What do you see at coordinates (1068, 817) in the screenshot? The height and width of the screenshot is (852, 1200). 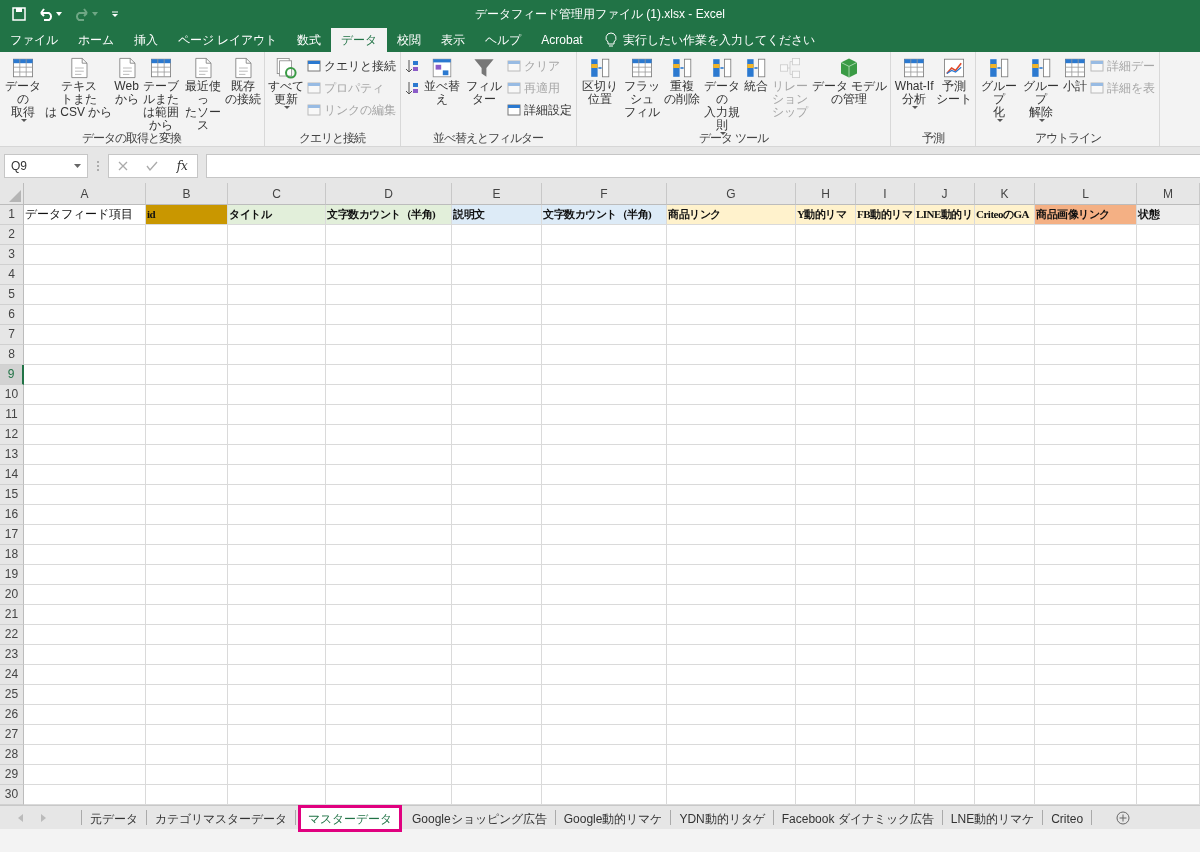 I see `sheet-tab: Criteo` at bounding box center [1068, 817].